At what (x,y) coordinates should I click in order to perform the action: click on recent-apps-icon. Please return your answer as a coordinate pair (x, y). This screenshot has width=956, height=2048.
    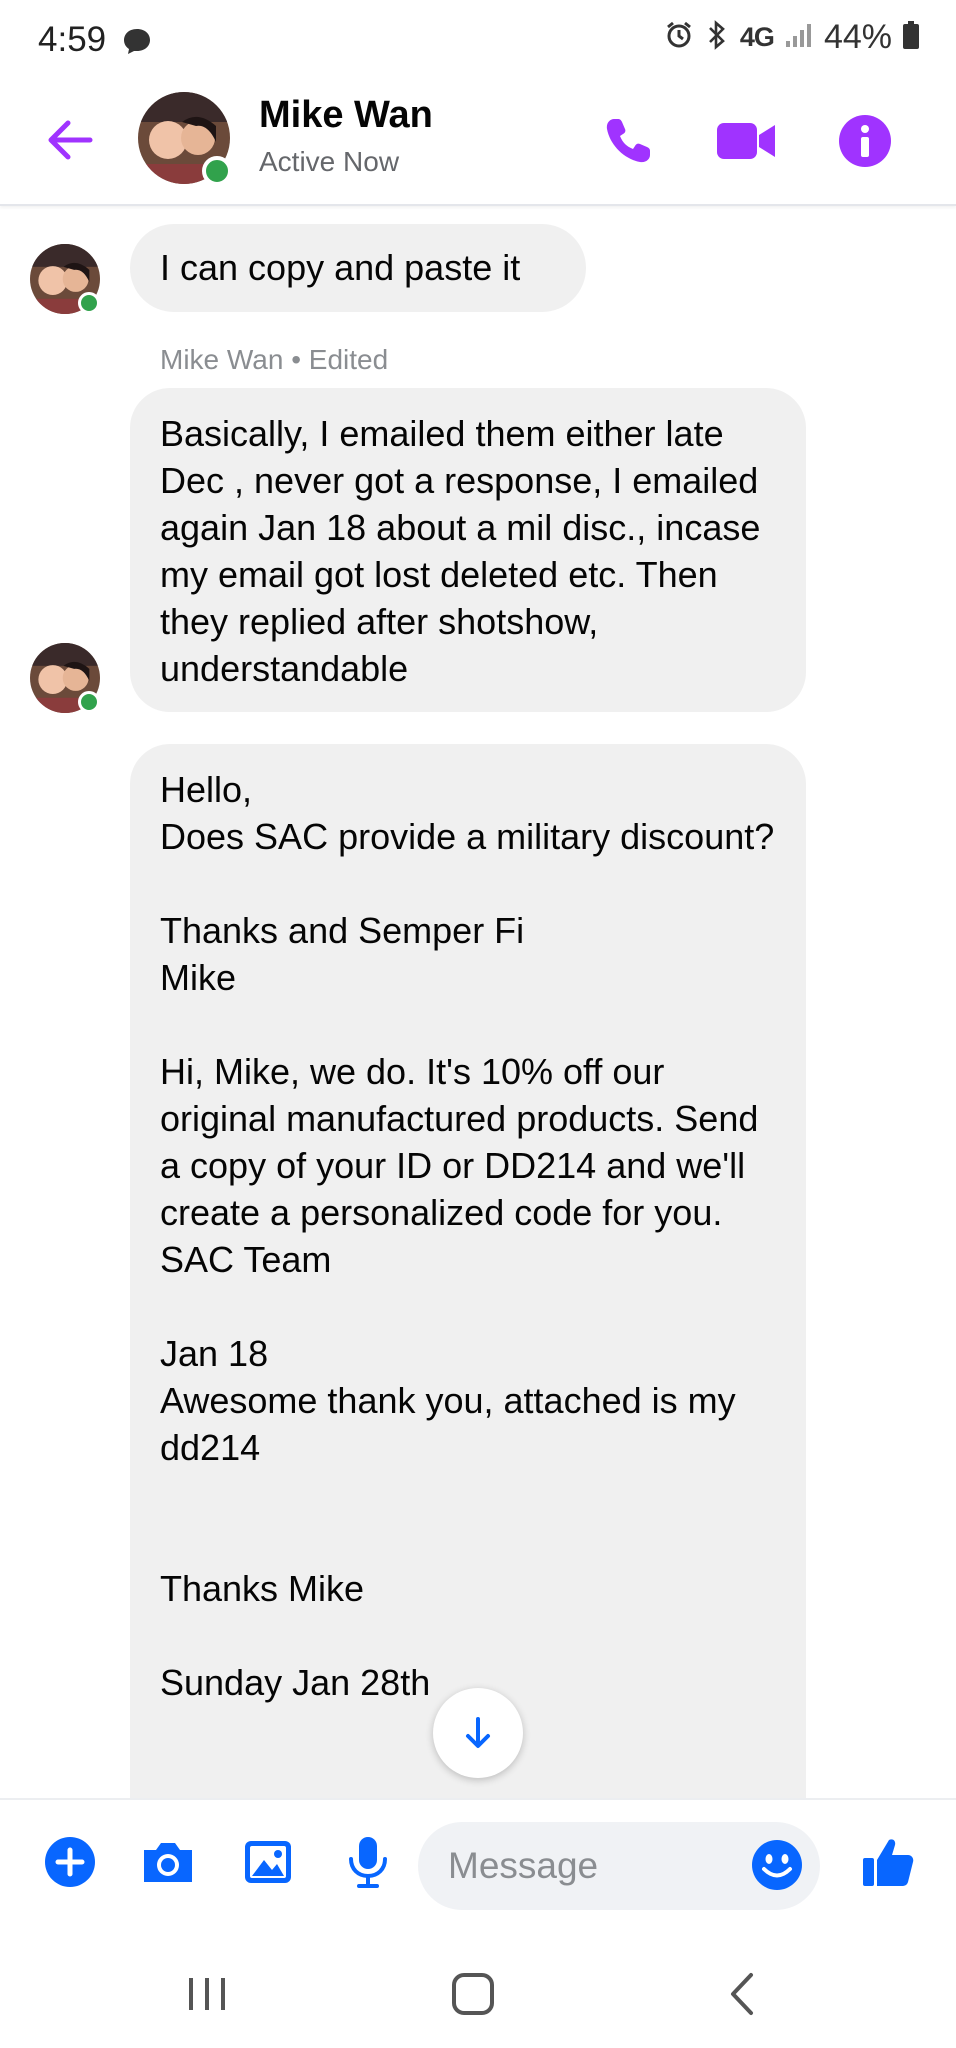
    Looking at the image, I should click on (207, 1994).